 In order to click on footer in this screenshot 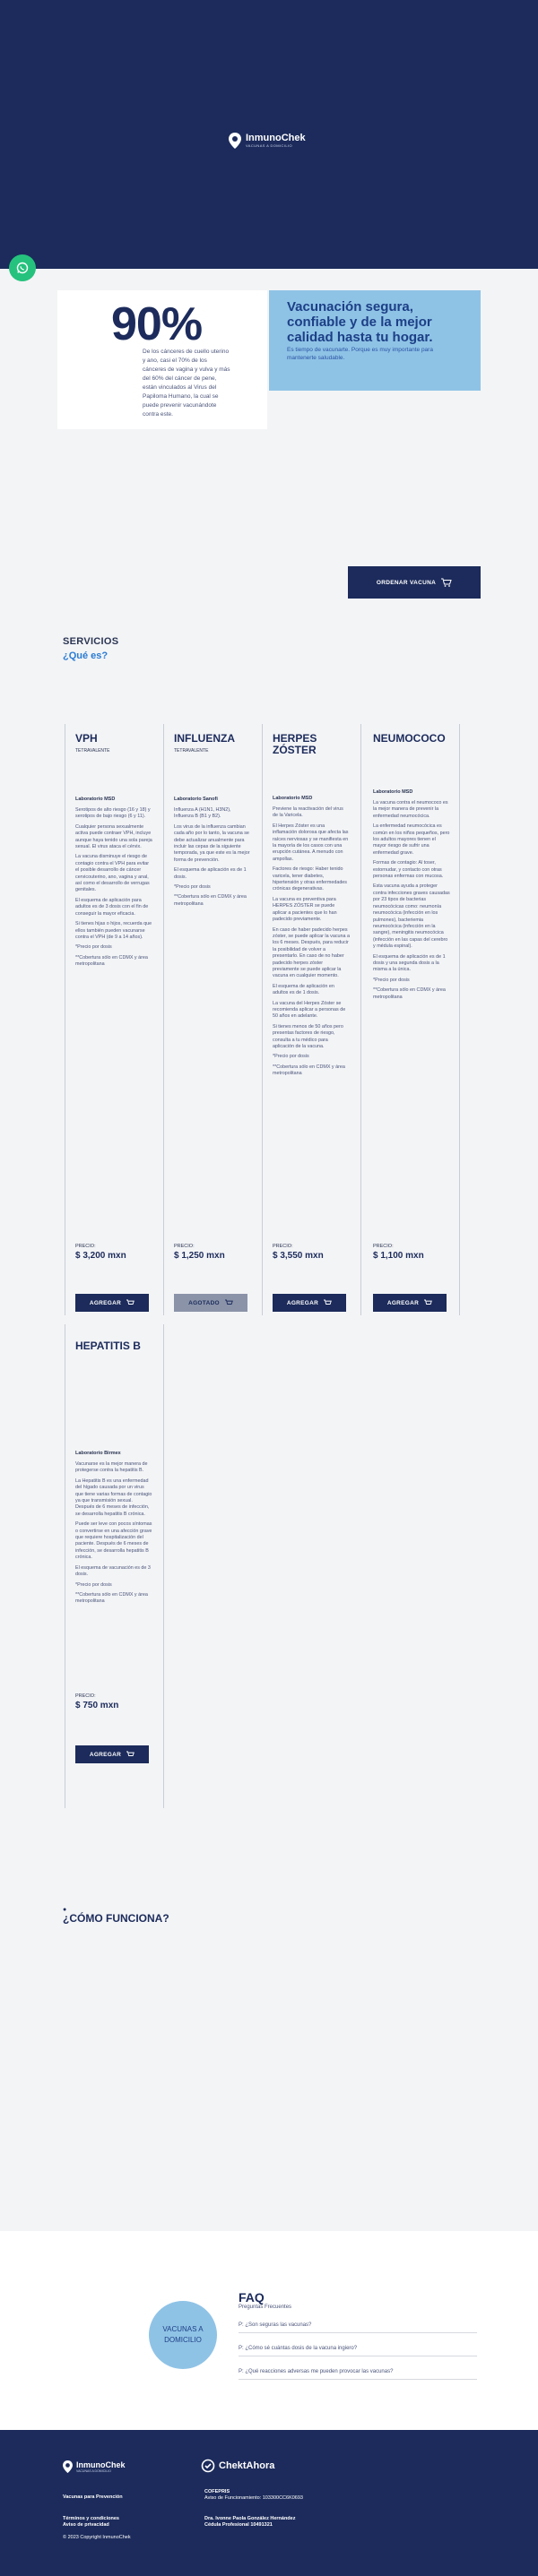, I will do `click(269, 2503)`.